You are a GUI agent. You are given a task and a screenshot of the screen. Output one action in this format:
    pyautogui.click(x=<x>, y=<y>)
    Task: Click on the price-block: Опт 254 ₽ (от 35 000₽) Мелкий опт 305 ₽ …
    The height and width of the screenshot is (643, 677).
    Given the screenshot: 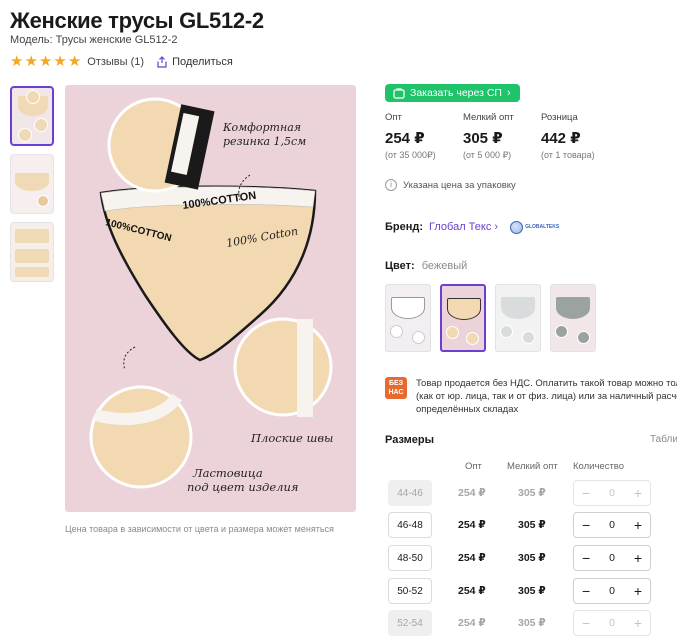 What is the action you would take?
    pyautogui.click(x=502, y=136)
    